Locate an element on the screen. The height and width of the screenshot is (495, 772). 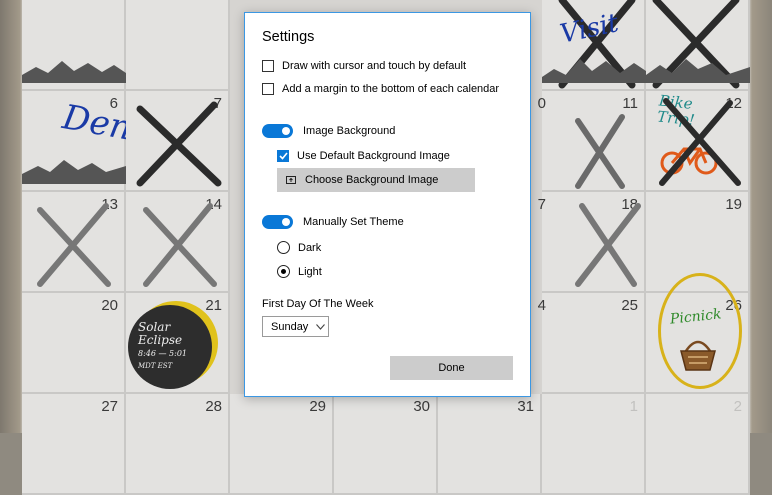
day-number: 25 is located at coordinates (629, 305).